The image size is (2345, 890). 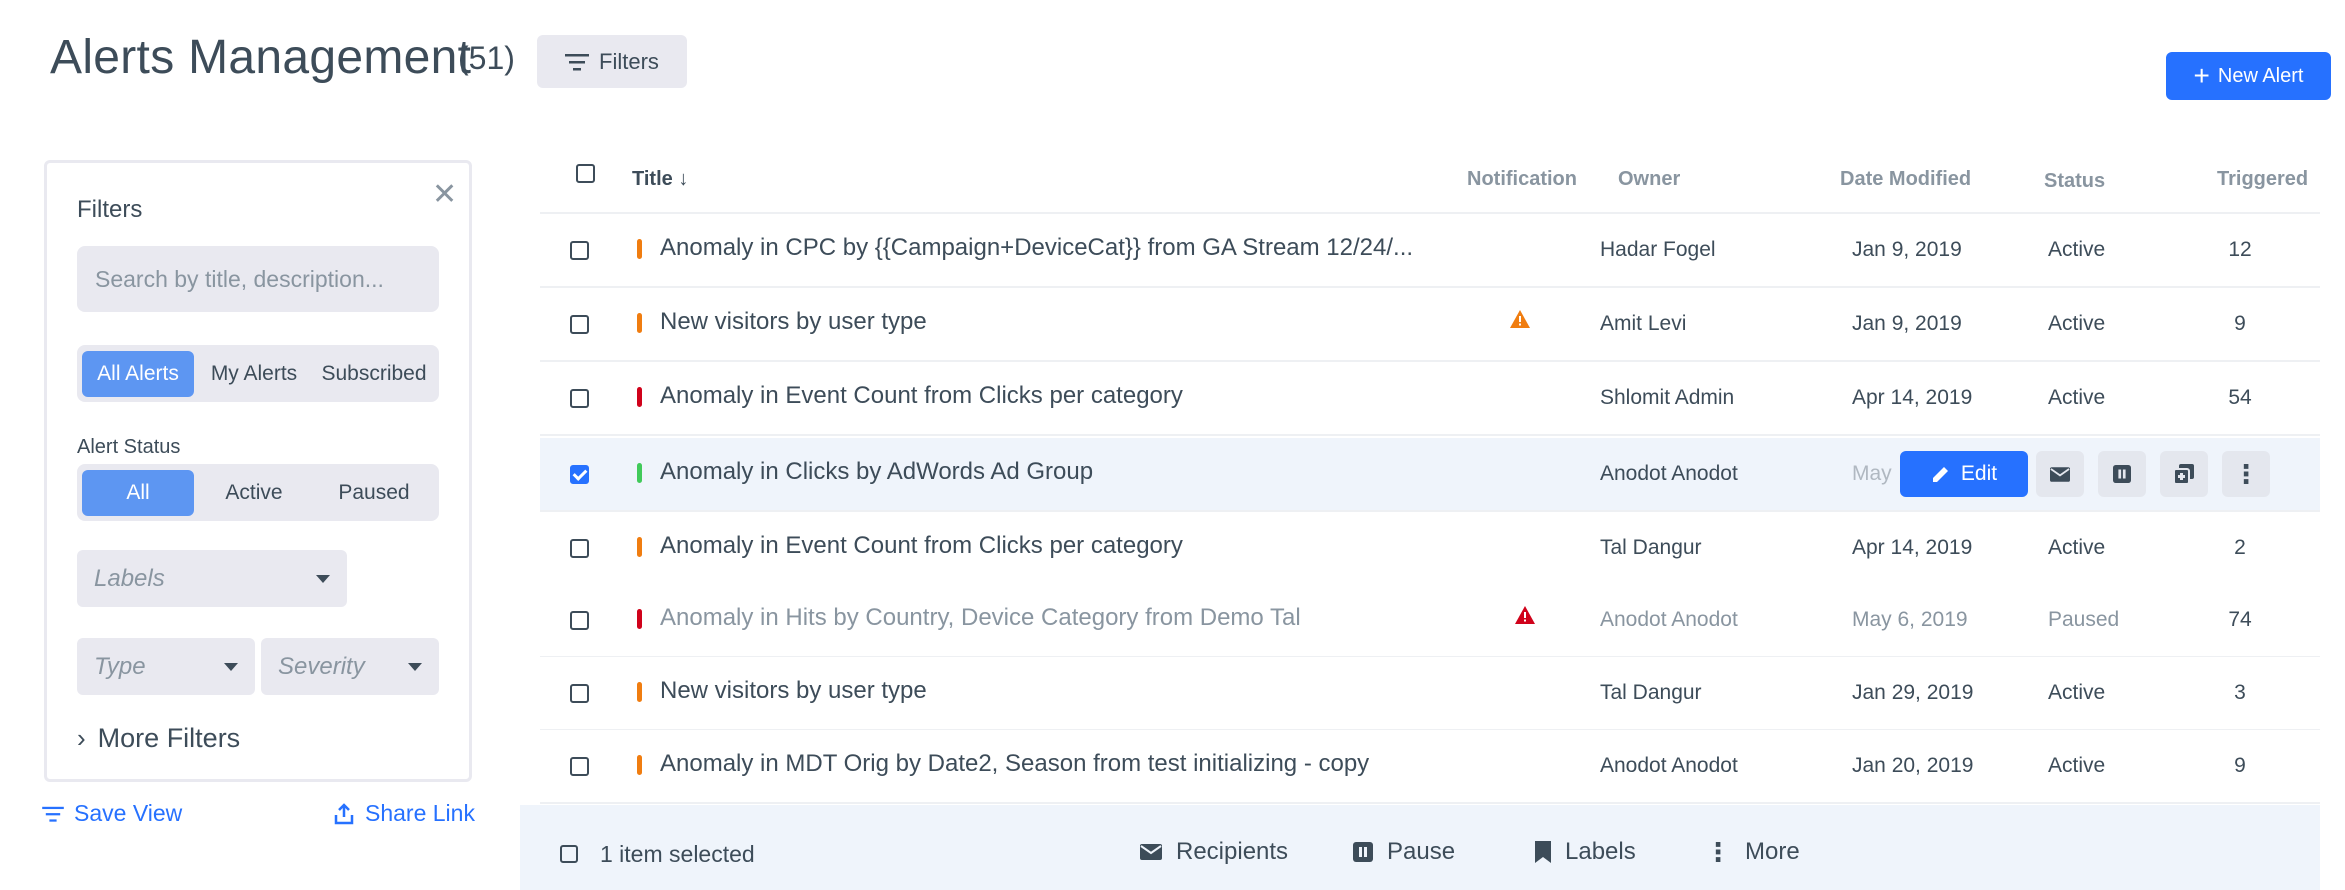 What do you see at coordinates (261, 57) in the screenshot?
I see `page-title: Alerts Management` at bounding box center [261, 57].